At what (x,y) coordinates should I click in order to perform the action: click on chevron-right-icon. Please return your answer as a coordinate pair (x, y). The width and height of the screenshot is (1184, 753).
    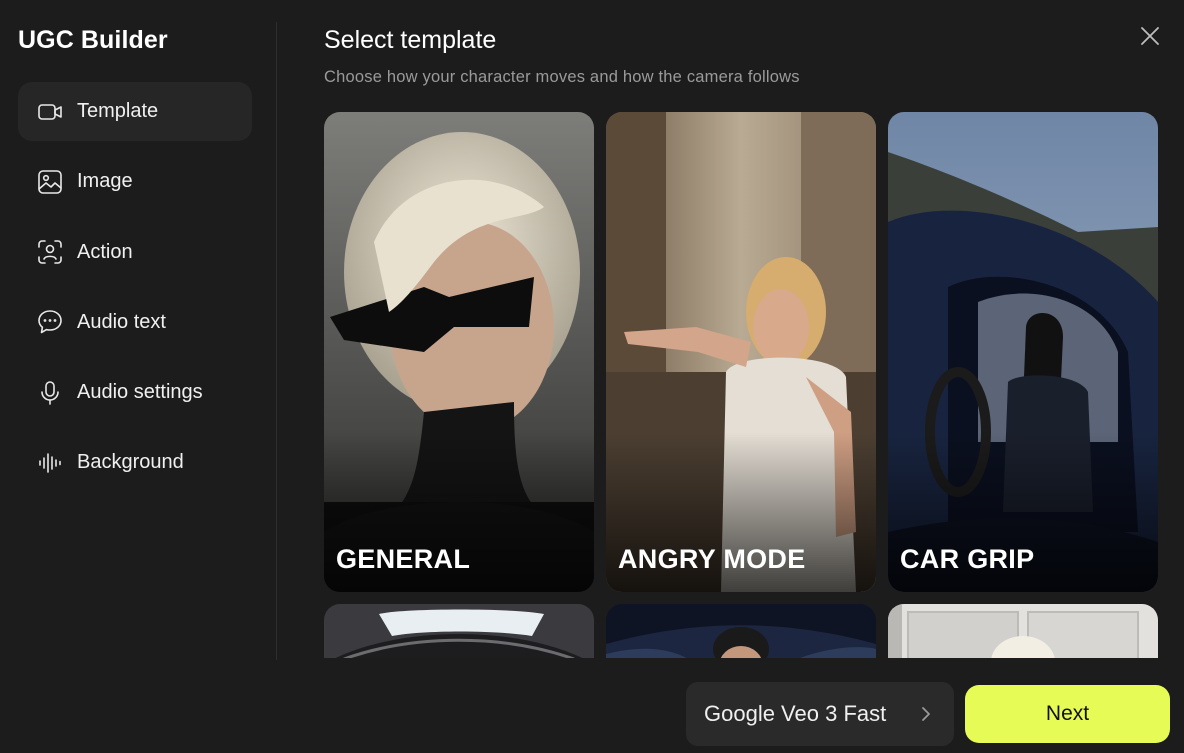
    Looking at the image, I should click on (926, 714).